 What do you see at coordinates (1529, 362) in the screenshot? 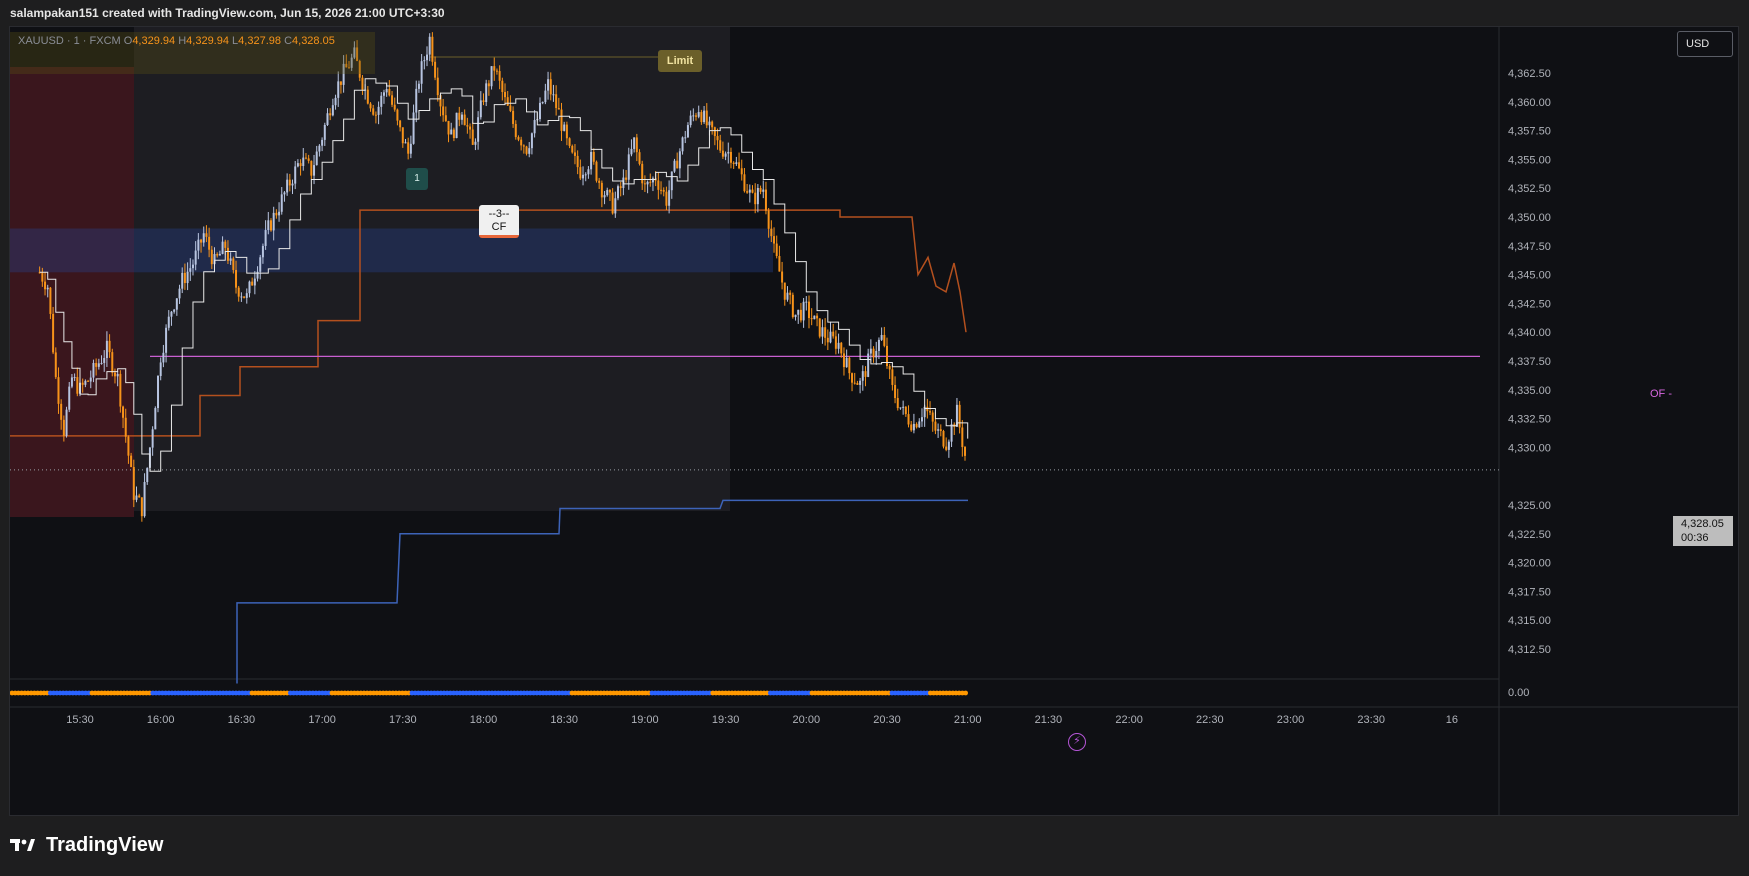
I see `y-tick-label: 4,337.50` at bounding box center [1529, 362].